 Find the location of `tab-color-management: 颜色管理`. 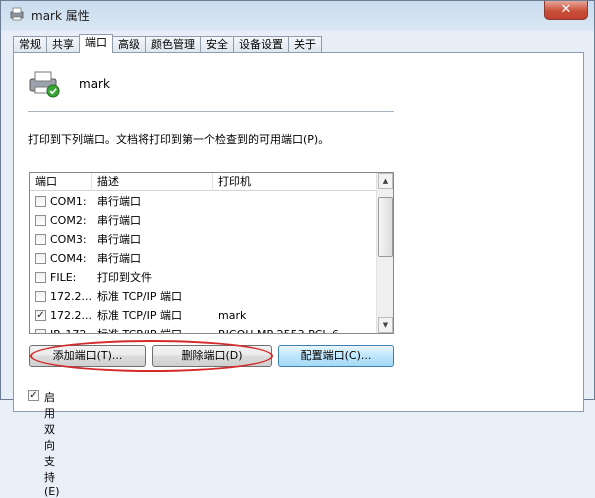

tab-color-management: 颜色管理 is located at coordinates (173, 44).